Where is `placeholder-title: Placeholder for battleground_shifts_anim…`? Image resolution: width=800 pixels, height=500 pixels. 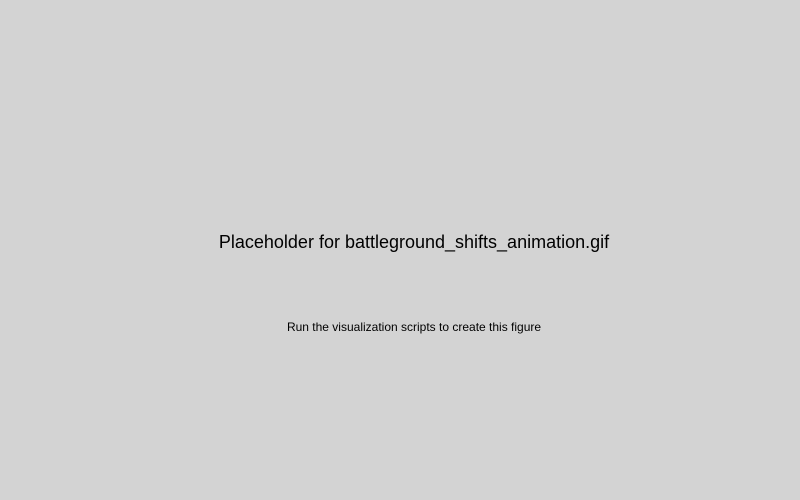
placeholder-title: Placeholder for battleground_shifts_anim… is located at coordinates (414, 242).